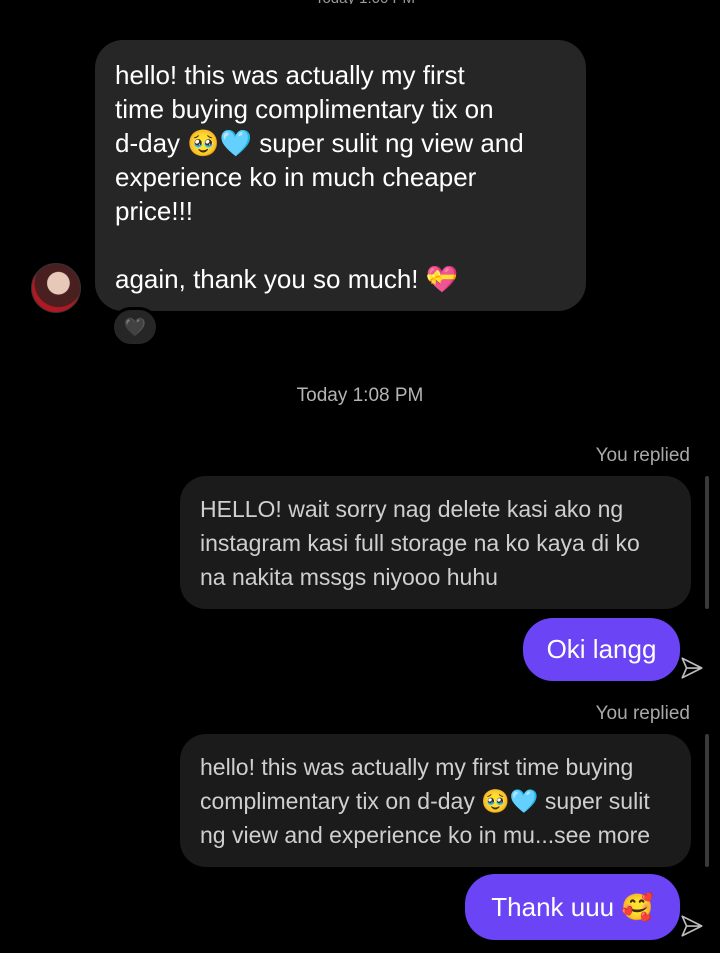  Describe the element at coordinates (304, 109) in the screenshot. I see `incoming-line: time buying complimentary tix on` at that location.